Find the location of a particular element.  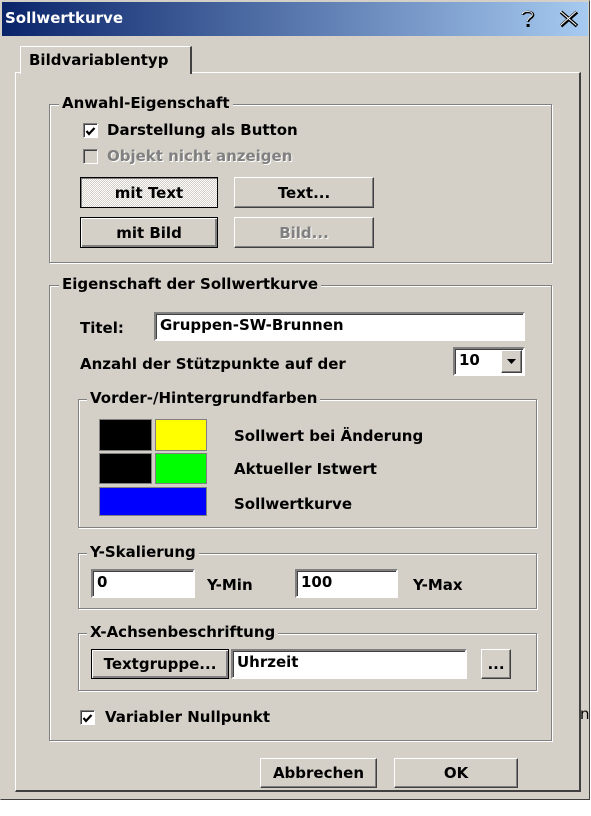

setpoint-label: Sollwert bei Änderung is located at coordinates (329, 436).